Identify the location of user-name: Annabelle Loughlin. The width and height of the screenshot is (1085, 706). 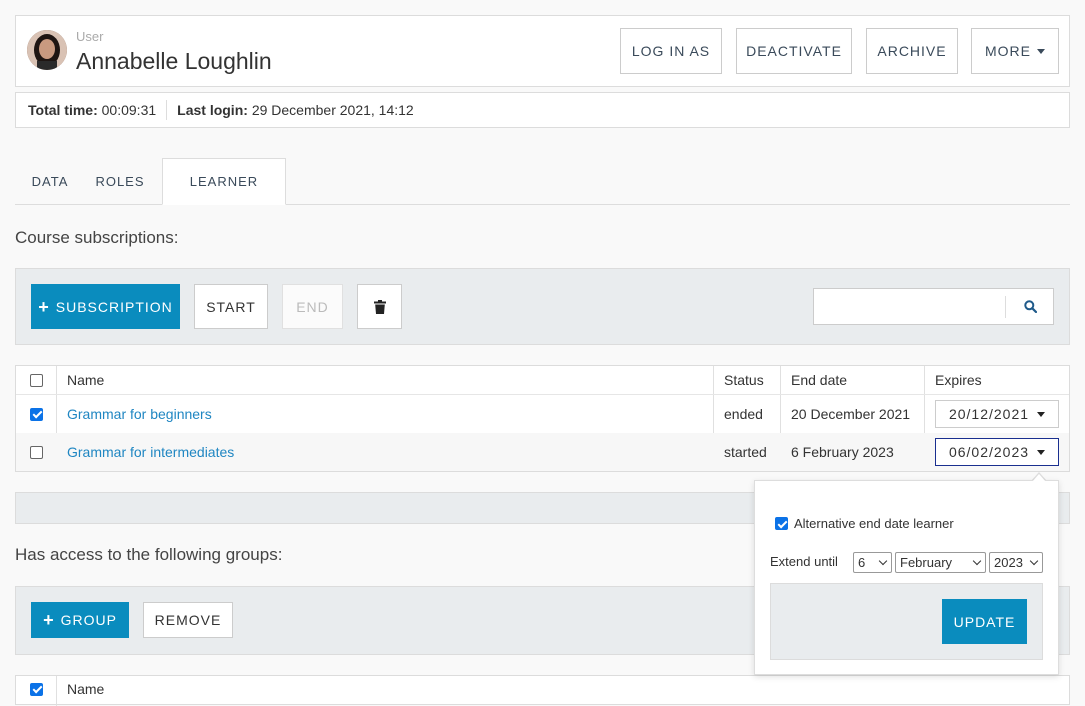
(174, 61).